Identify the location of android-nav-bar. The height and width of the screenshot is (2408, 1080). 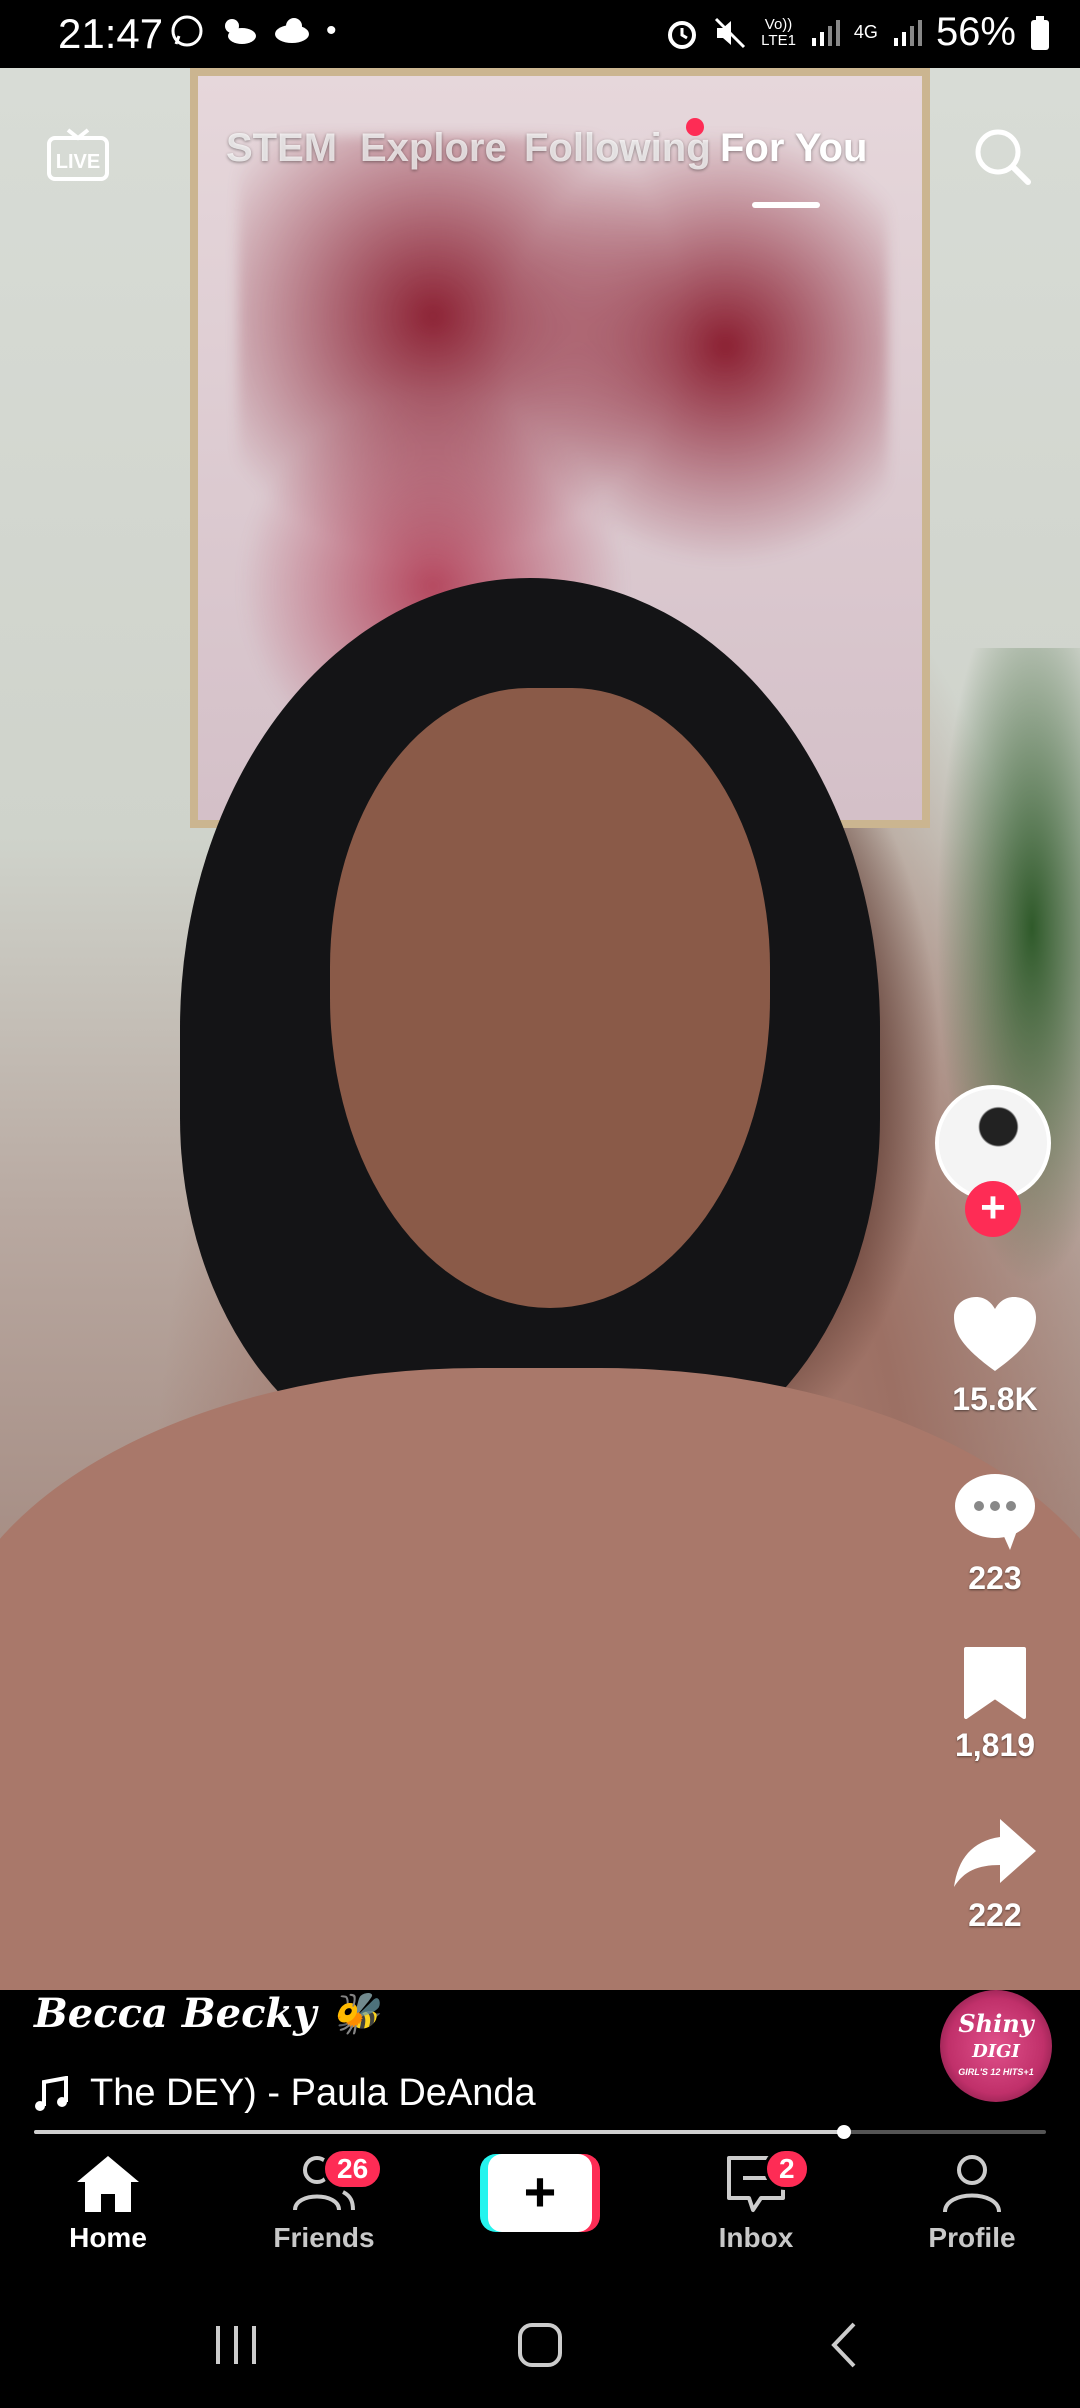
(540, 2349).